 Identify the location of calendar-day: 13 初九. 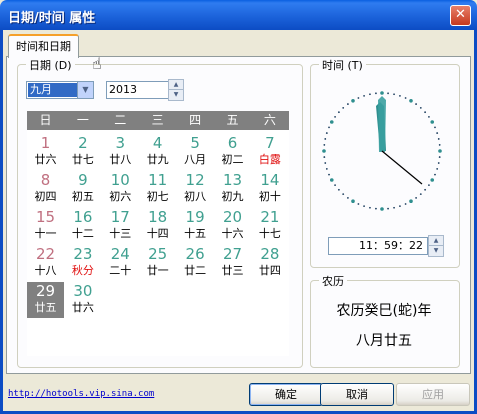
(232, 189).